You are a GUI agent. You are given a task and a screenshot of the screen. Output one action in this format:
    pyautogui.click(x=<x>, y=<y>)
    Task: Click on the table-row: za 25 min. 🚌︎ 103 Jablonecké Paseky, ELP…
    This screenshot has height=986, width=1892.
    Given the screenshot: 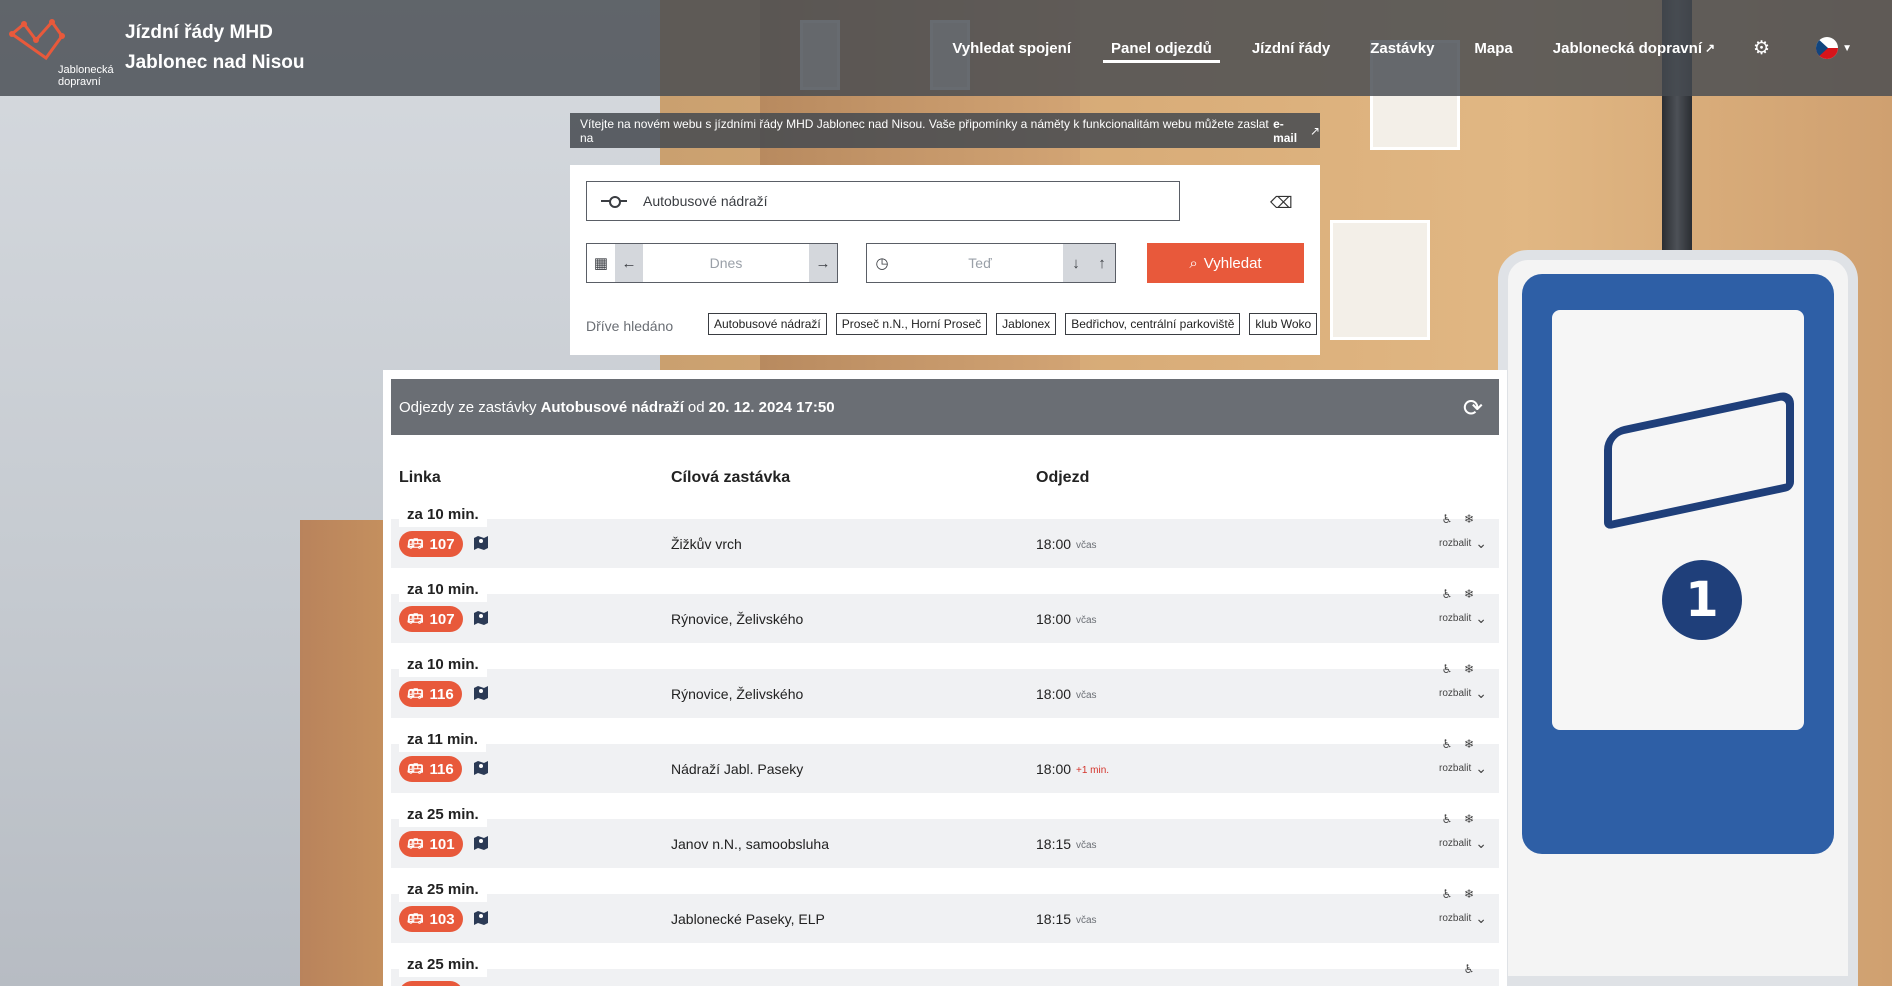 What is the action you would take?
    pyautogui.click(x=945, y=915)
    